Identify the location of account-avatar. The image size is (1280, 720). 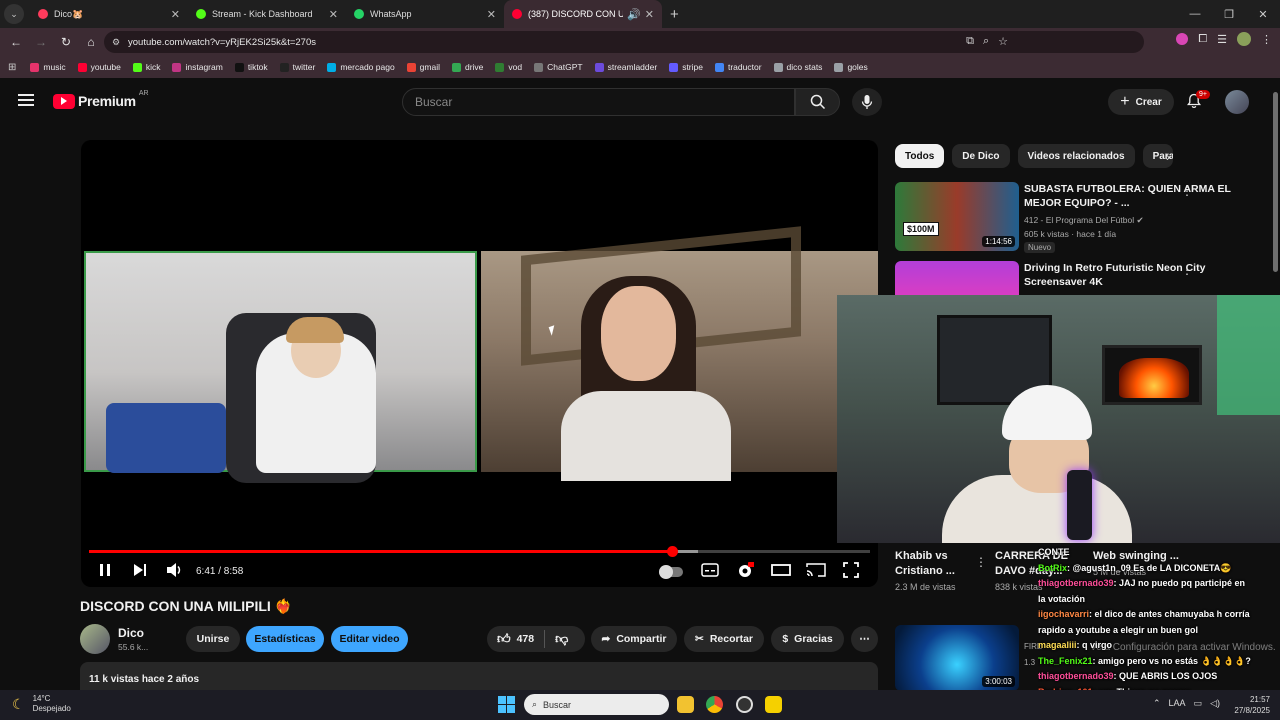
(1237, 102).